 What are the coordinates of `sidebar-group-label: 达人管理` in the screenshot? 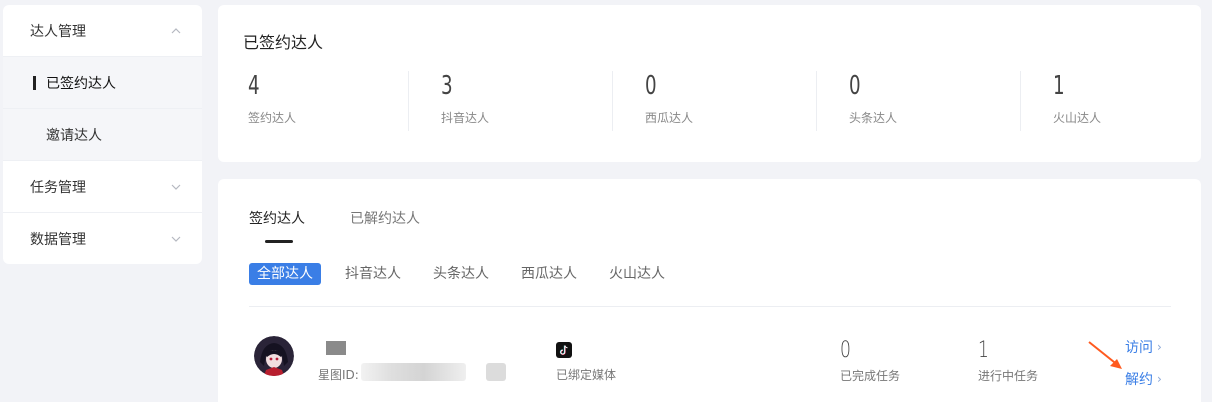 It's located at (58, 31).